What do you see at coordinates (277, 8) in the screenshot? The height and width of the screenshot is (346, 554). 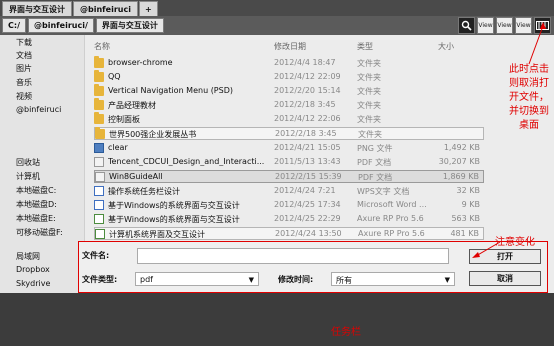 I see `top-tab-strip: 界面与交互设计 @binfeiruci +` at bounding box center [277, 8].